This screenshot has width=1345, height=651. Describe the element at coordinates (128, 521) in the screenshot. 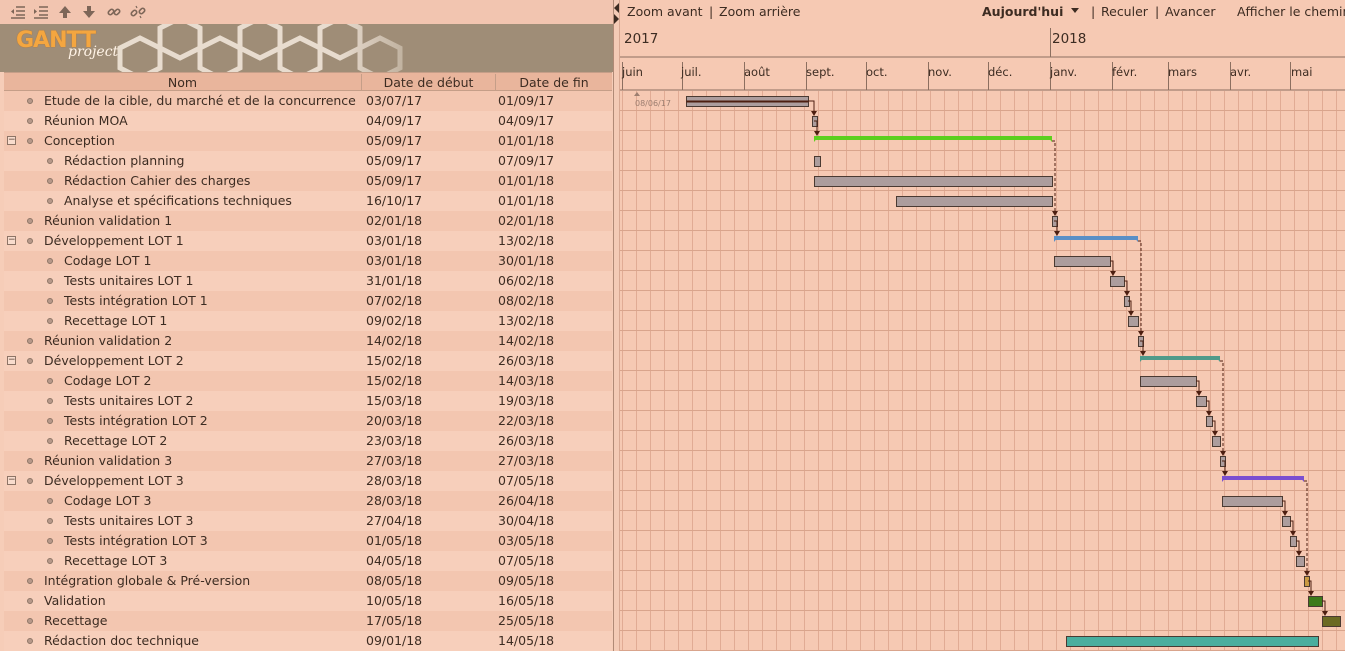

I see `task-name: Tests unitaires LOT 3` at that location.